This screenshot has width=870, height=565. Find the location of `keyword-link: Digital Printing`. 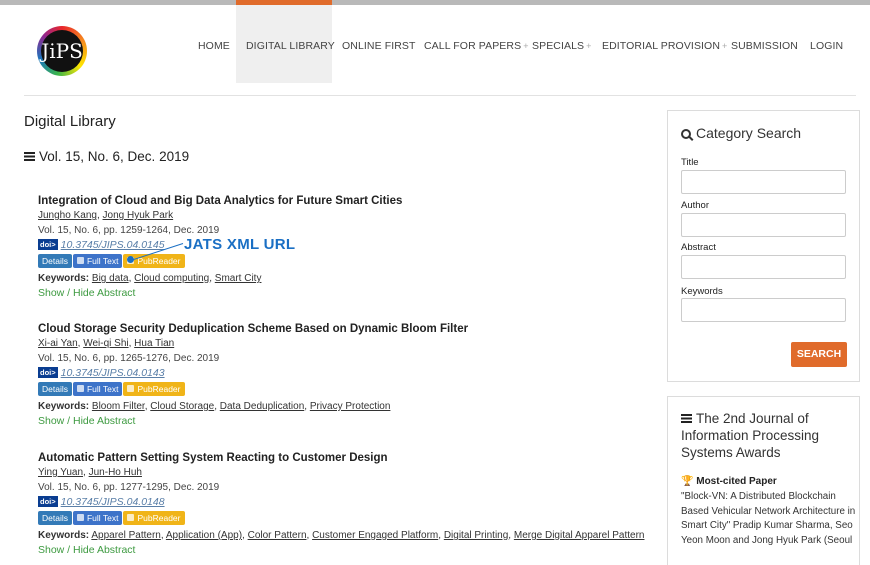

keyword-link: Digital Printing is located at coordinates (476, 535).